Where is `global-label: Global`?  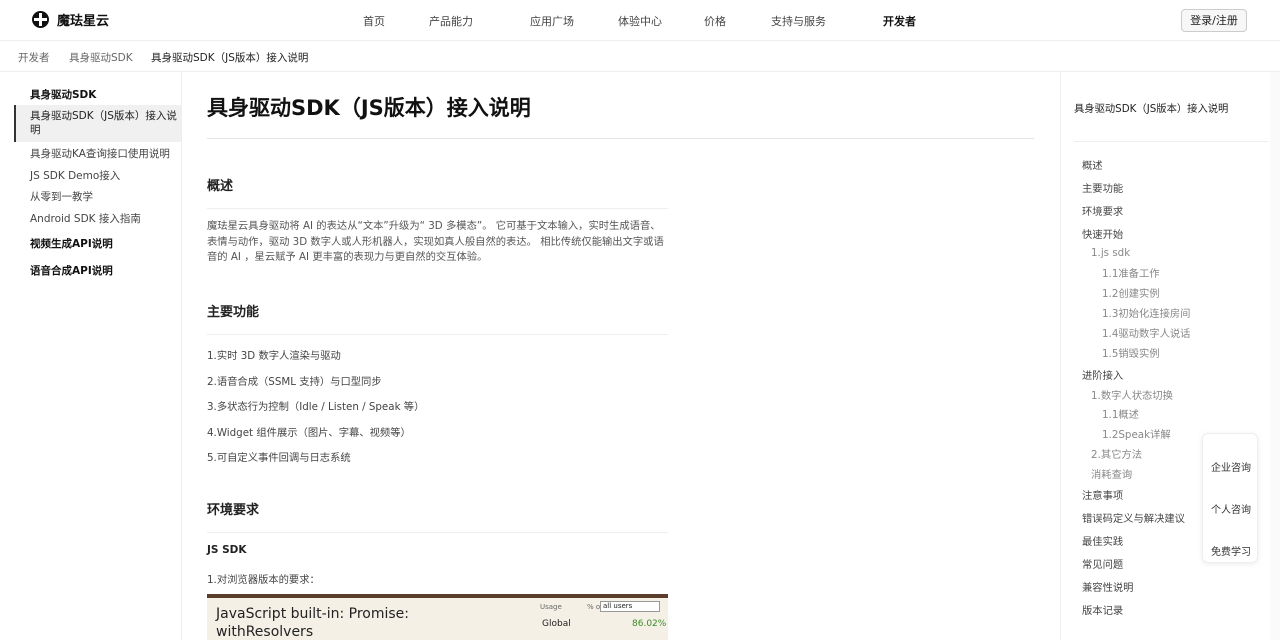 global-label: Global is located at coordinates (556, 624).